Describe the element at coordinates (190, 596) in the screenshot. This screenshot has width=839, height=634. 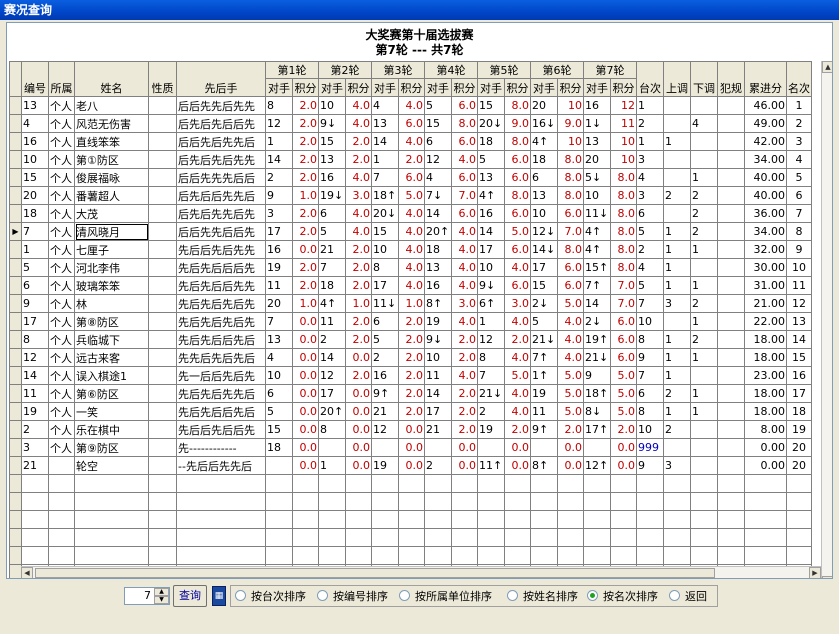
I see `query-button: 查询` at that location.